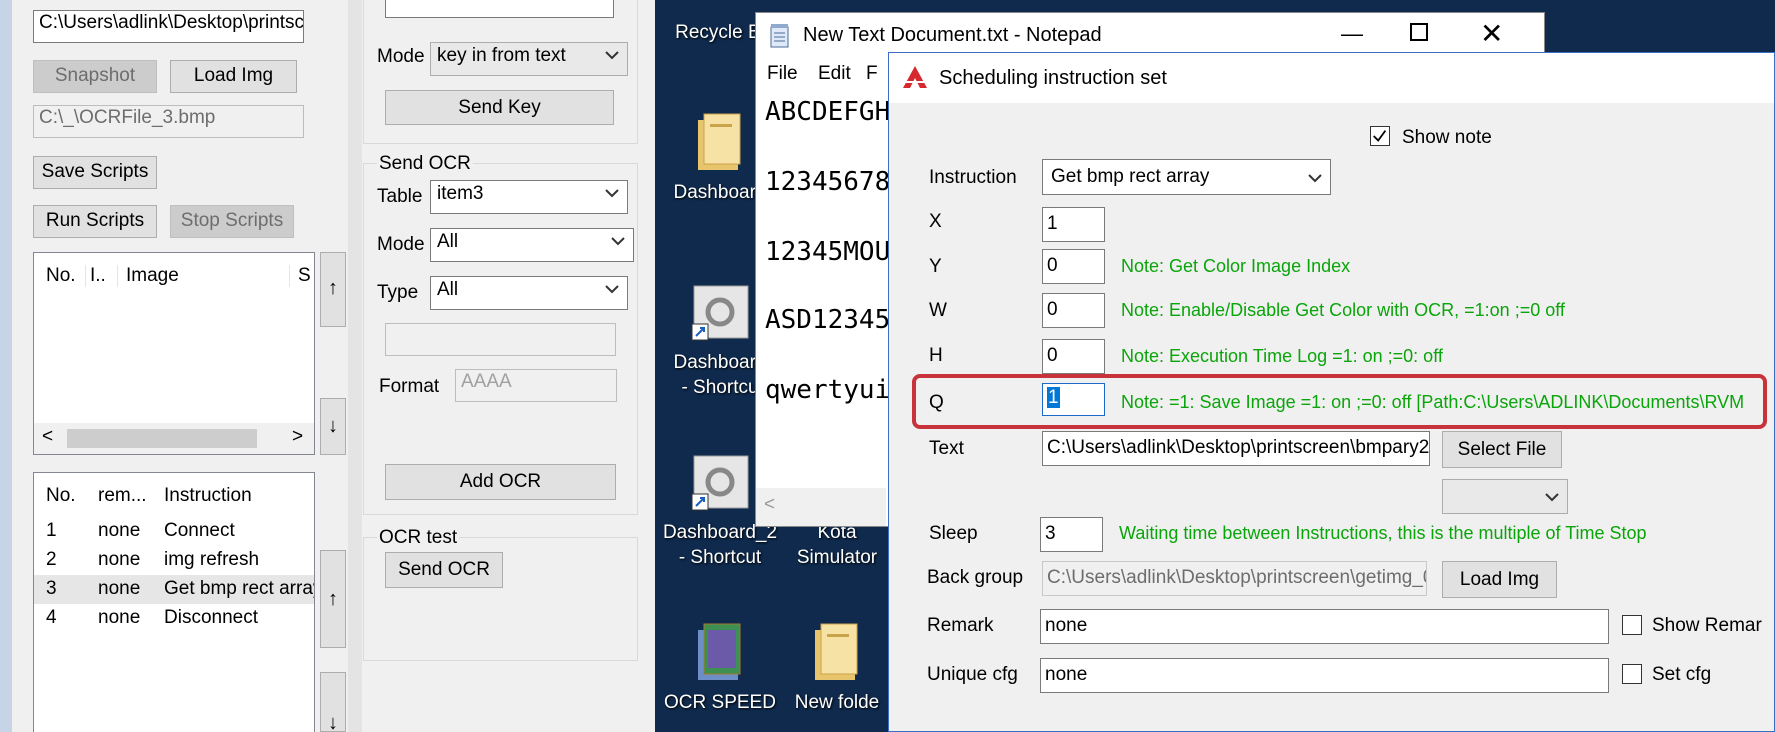  Describe the element at coordinates (529, 59) in the screenshot. I see `mode-dropdown: key in from text` at that location.